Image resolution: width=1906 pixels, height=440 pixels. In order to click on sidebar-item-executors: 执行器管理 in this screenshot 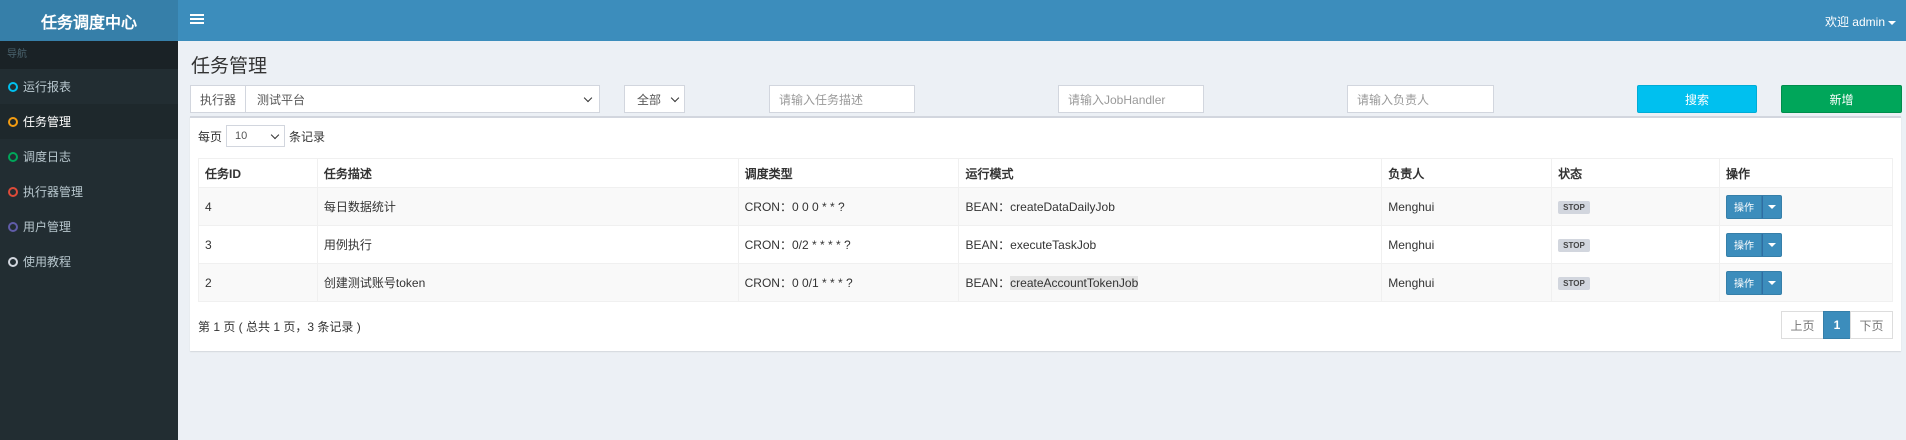, I will do `click(89, 191)`.